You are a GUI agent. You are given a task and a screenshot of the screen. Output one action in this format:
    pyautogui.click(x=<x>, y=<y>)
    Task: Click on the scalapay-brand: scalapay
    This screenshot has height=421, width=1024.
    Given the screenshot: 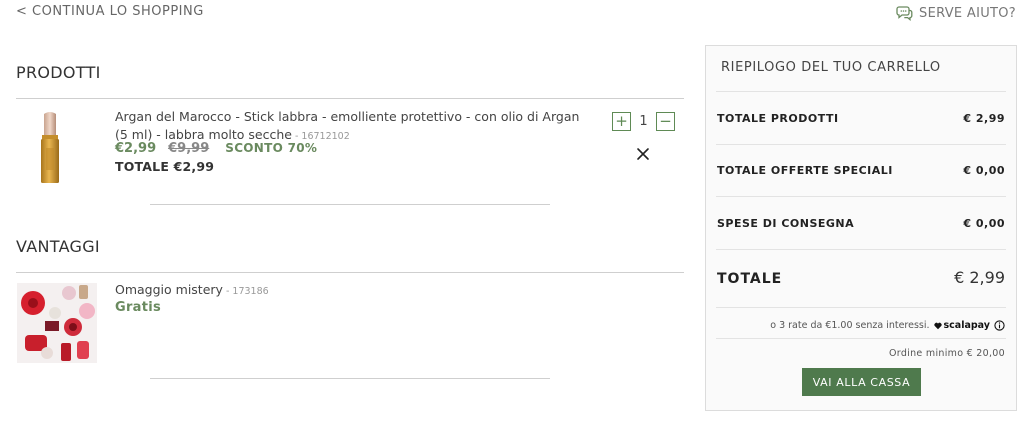 What is the action you would take?
    pyautogui.click(x=966, y=325)
    